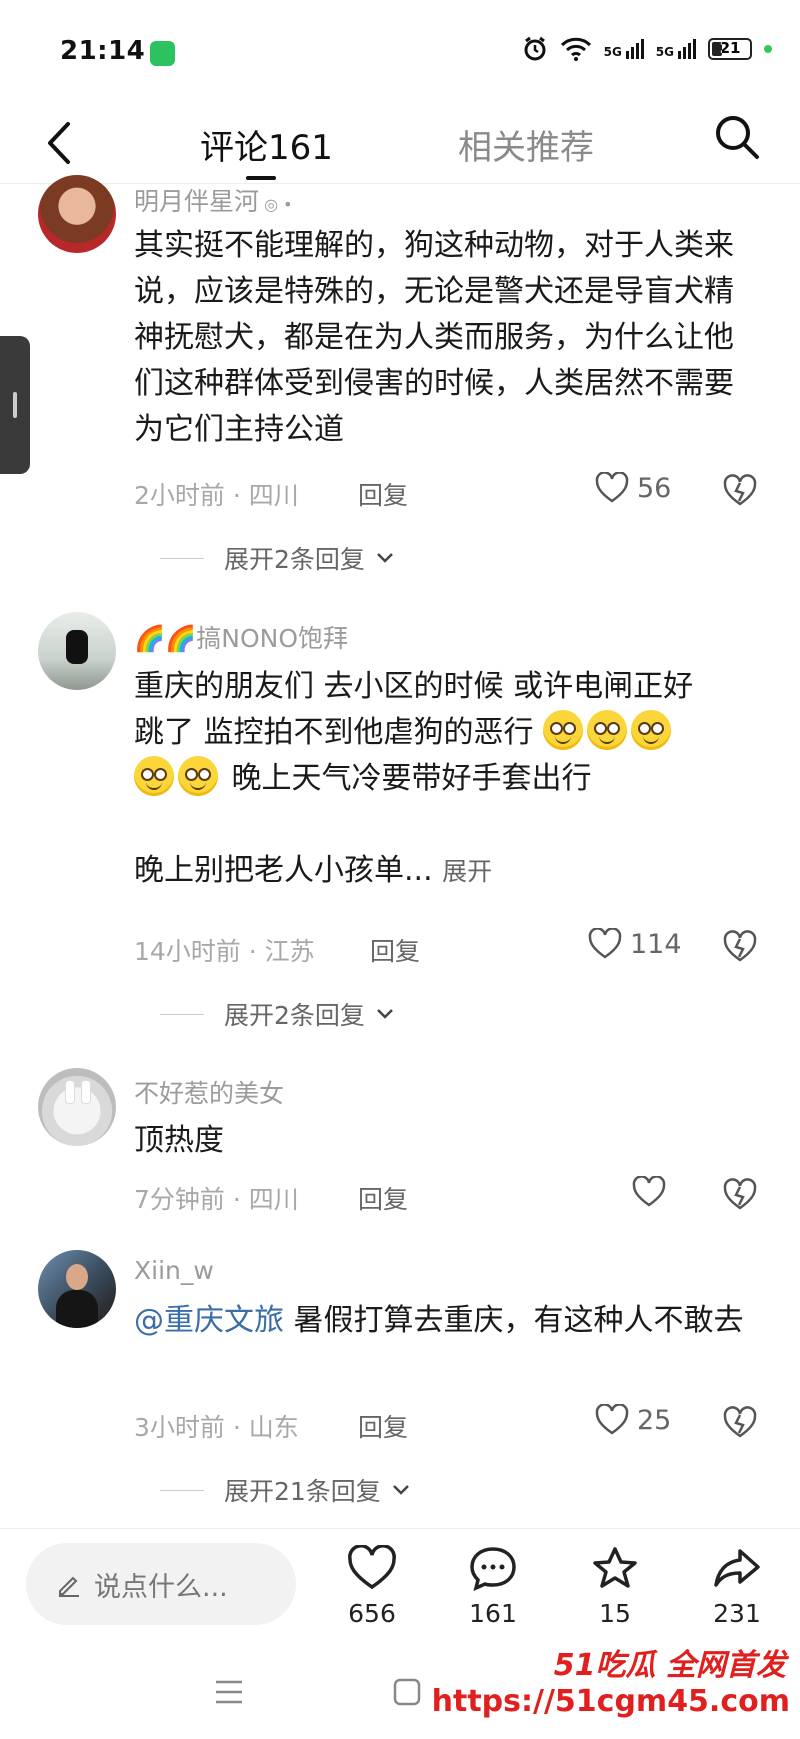 This screenshot has width=800, height=1739. What do you see at coordinates (372, 1613) in the screenshot?
I see `like-total: 656` at bounding box center [372, 1613].